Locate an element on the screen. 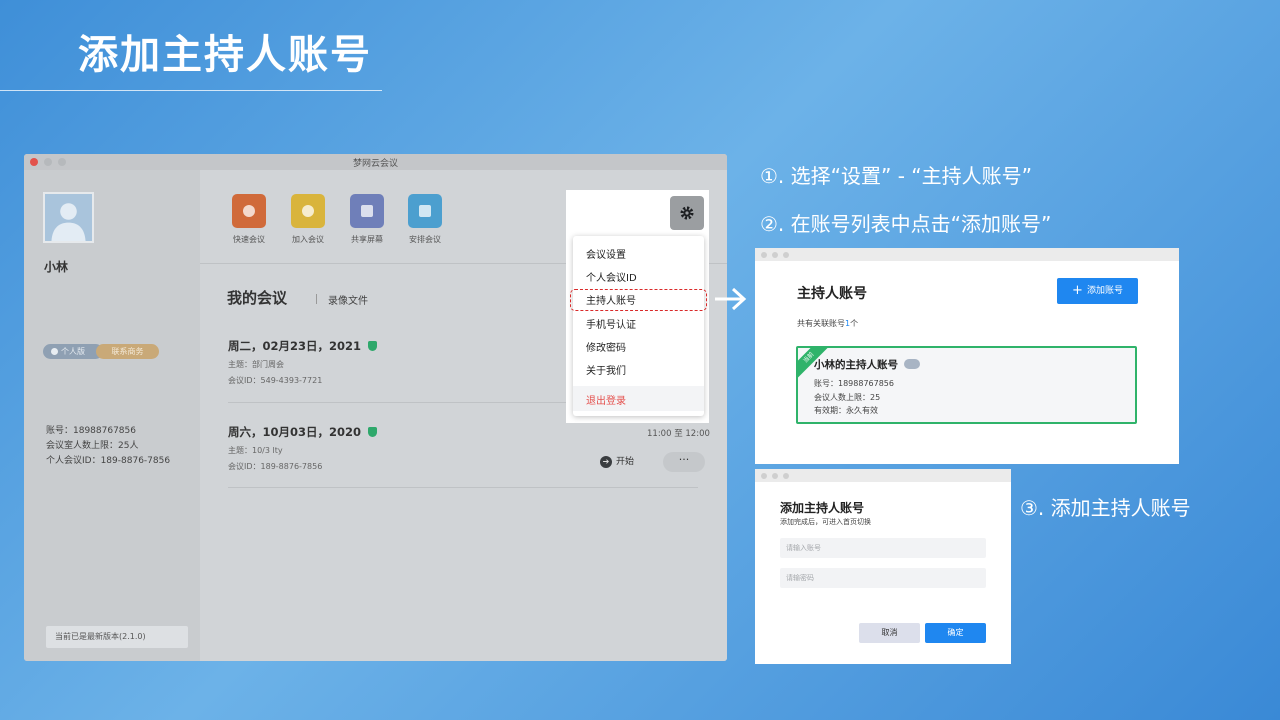 The height and width of the screenshot is (720, 1280). edition-badge: 个人版 is located at coordinates (73, 351).